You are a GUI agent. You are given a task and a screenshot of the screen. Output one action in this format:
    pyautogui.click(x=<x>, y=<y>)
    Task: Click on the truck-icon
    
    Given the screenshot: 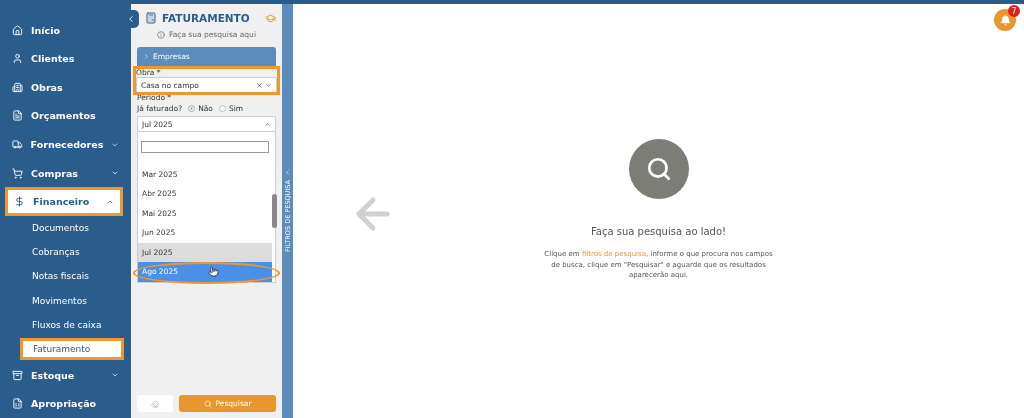 What is the action you would take?
    pyautogui.click(x=17, y=145)
    